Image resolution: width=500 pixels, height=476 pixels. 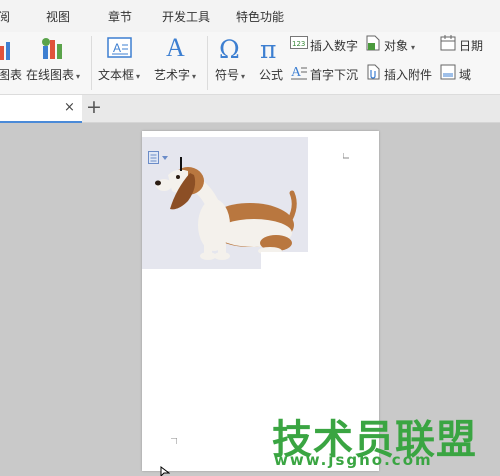 I want to click on online-chart-button: 在线图表 ▾, so click(x=53, y=74).